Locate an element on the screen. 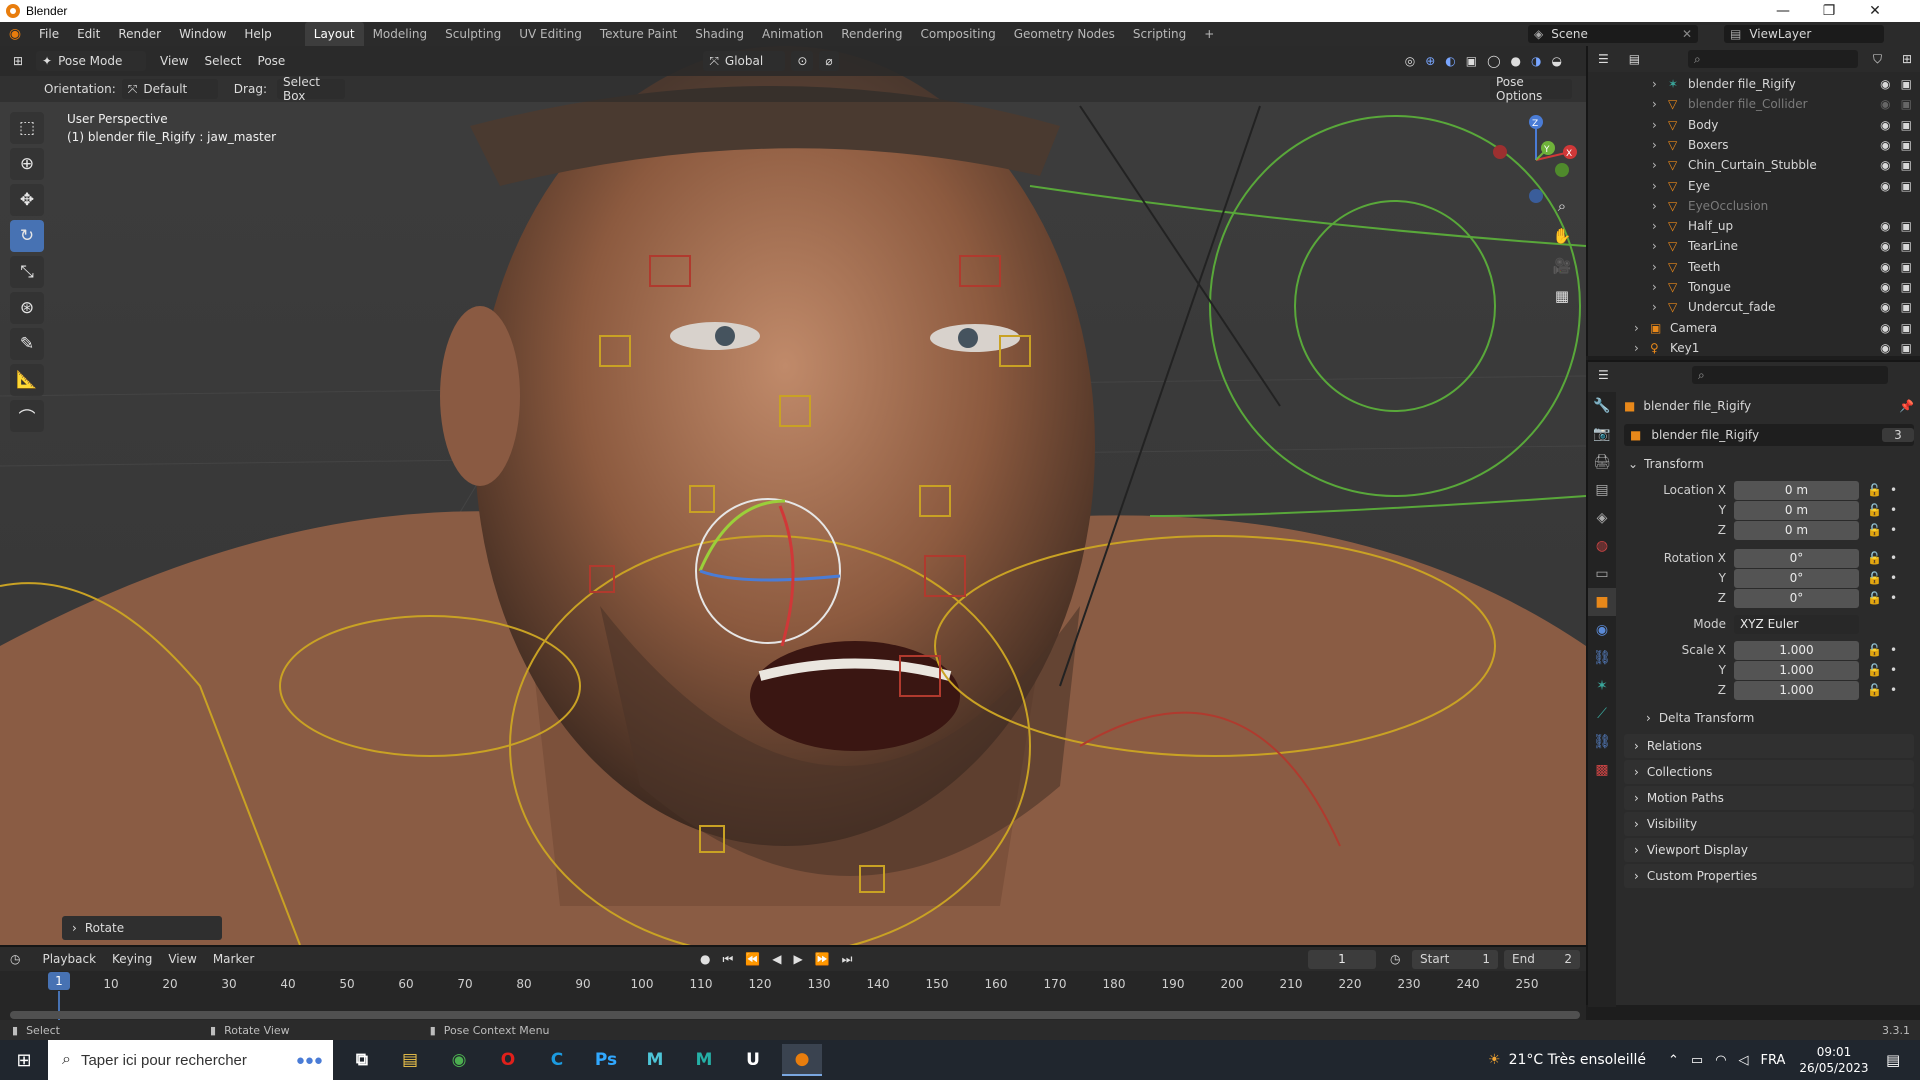  tab-texture-paint: Texture Paint is located at coordinates (638, 34).